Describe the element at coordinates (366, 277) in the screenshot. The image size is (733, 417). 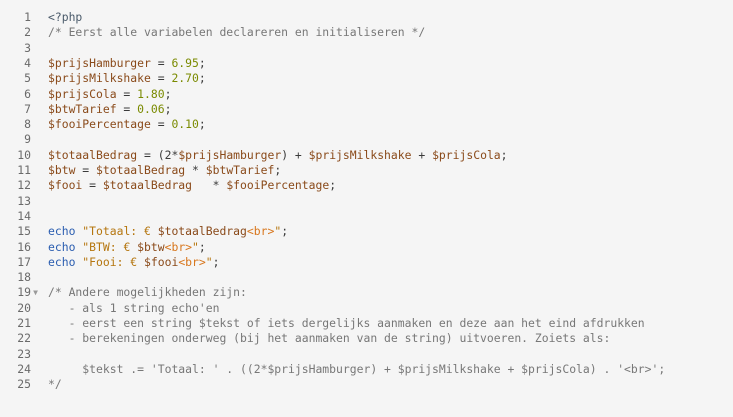
I see `code-line: 18` at that location.